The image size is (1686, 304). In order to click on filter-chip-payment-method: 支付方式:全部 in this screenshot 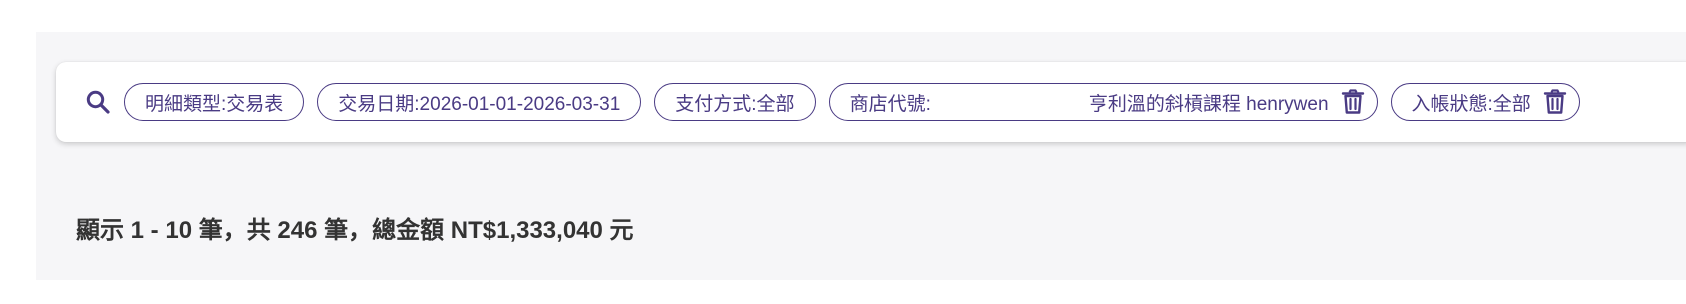, I will do `click(735, 102)`.